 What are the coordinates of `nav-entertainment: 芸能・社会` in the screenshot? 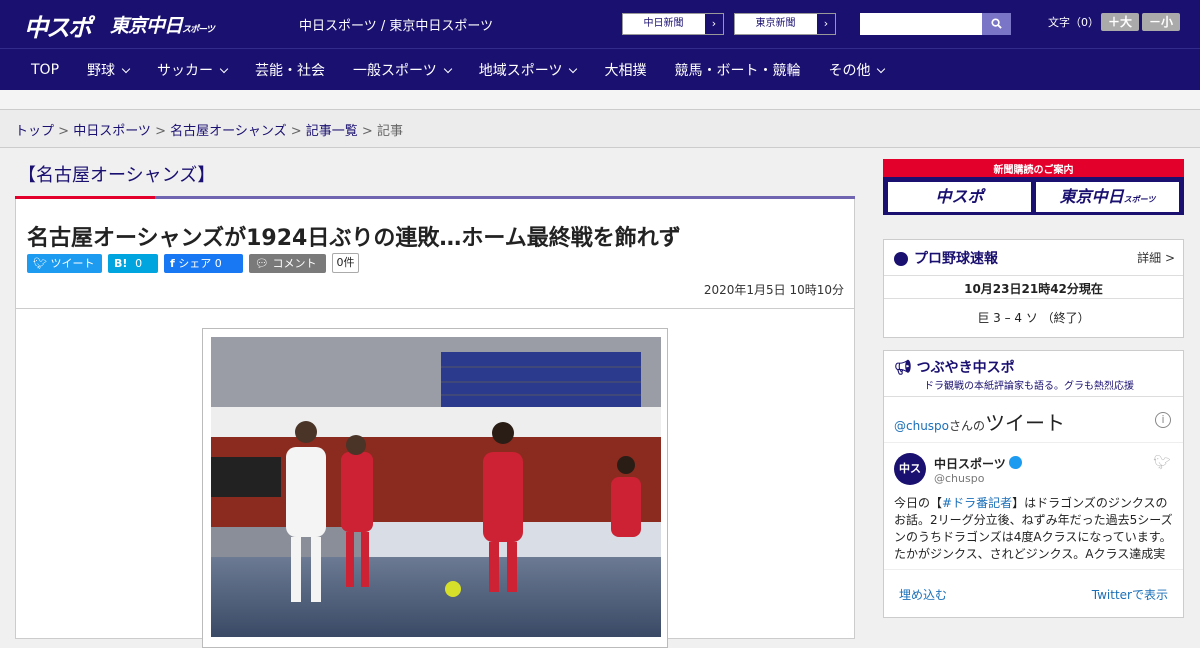 It's located at (290, 70).